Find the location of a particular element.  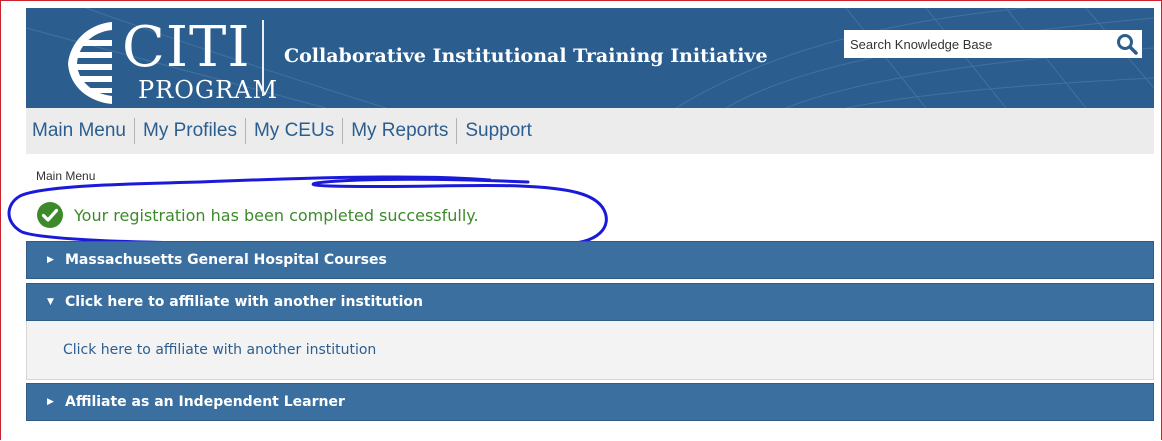

panel-title: Massachusetts General Hospital Courses is located at coordinates (226, 260).